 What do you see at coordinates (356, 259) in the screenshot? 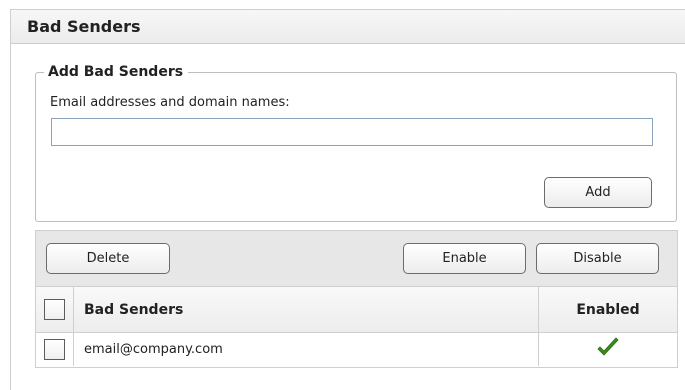
I see `table-toolbar: Delete Enable Disable` at bounding box center [356, 259].